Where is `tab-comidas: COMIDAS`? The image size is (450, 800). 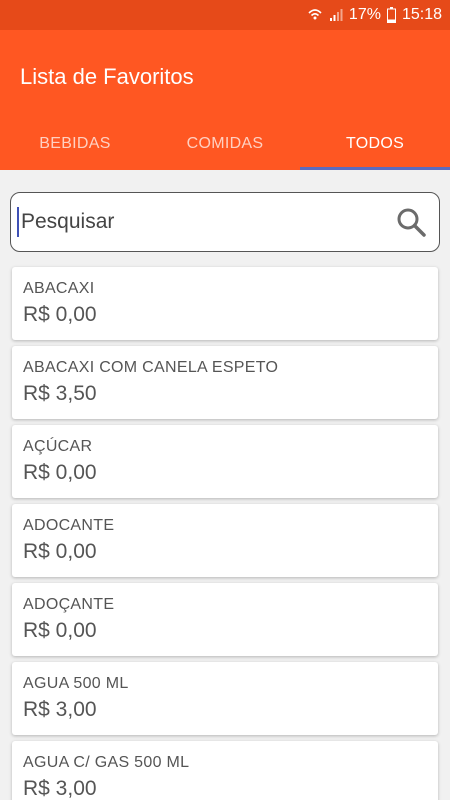
tab-comidas: COMIDAS is located at coordinates (225, 144).